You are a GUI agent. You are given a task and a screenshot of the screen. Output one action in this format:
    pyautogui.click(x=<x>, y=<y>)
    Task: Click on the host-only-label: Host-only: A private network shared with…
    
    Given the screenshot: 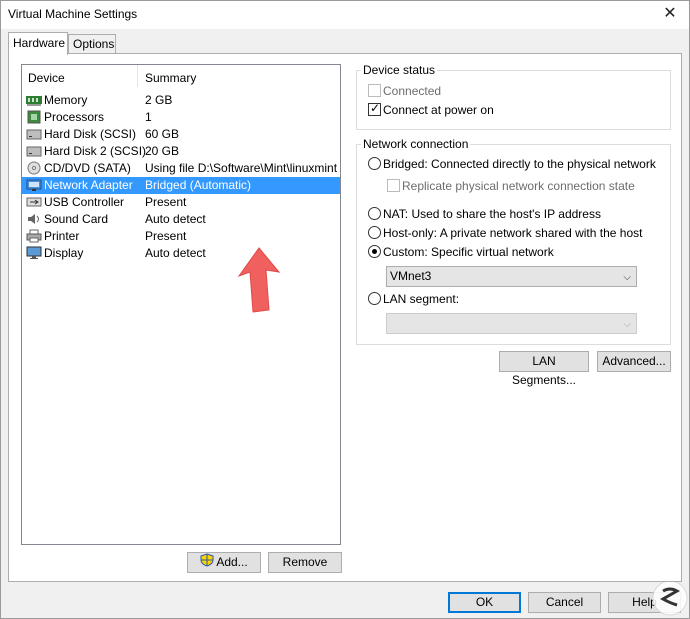 What is the action you would take?
    pyautogui.click(x=513, y=233)
    